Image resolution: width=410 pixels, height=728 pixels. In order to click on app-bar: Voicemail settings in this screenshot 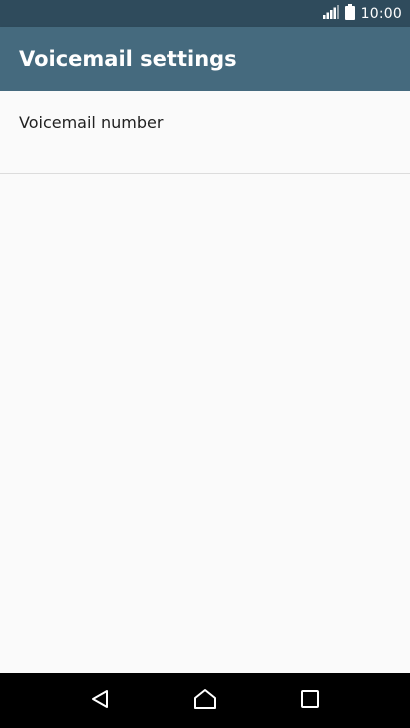, I will do `click(205, 59)`.